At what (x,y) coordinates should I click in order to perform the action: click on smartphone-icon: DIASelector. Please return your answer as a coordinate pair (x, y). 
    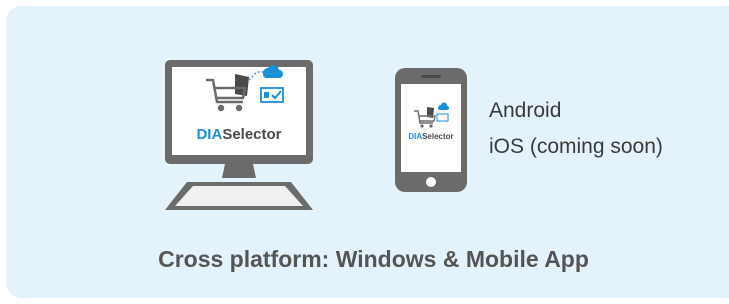
    Looking at the image, I should click on (431, 130).